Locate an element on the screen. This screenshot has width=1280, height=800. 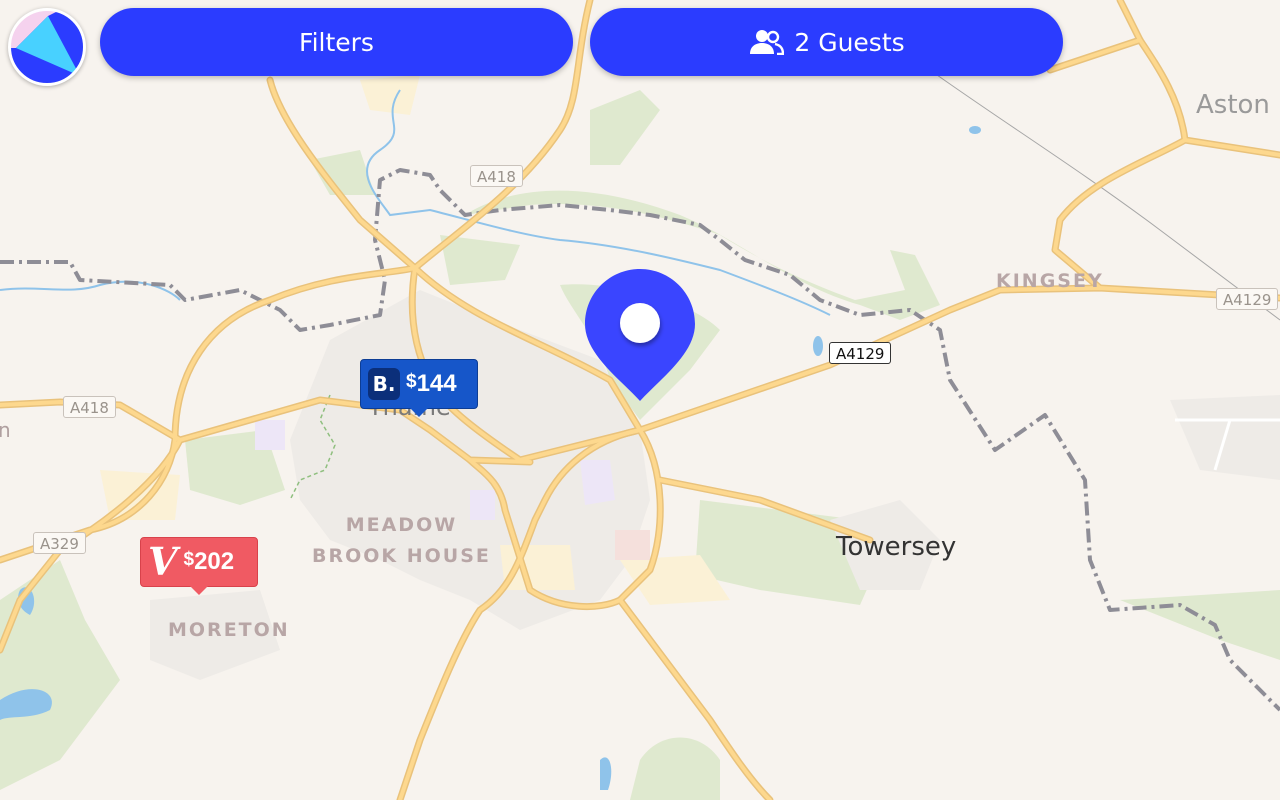
road-shield-a329: A329 is located at coordinates (59, 543).